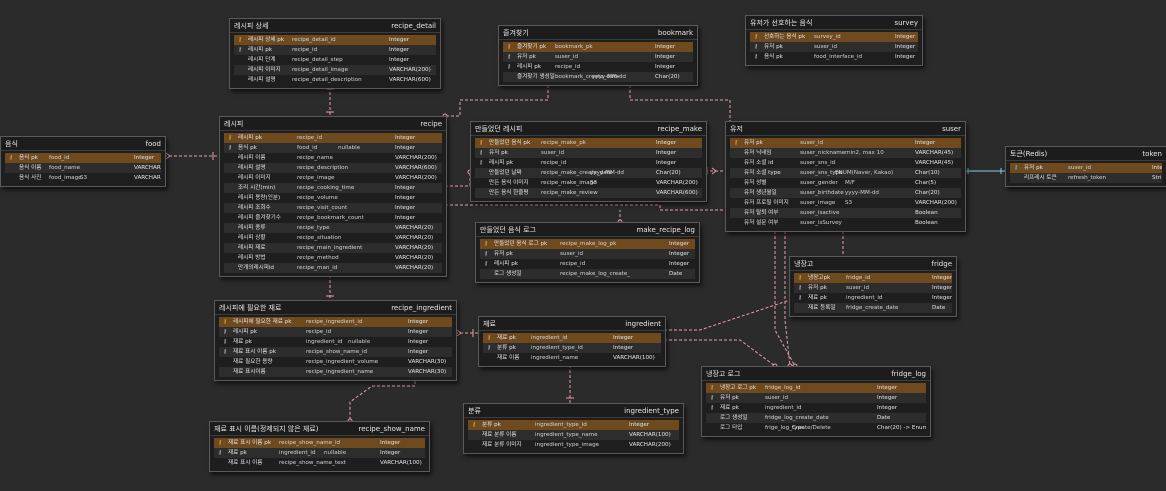 The height and width of the screenshot is (491, 1166). What do you see at coordinates (727, 315) in the screenshot?
I see `link-ingr-fridge` at bounding box center [727, 315].